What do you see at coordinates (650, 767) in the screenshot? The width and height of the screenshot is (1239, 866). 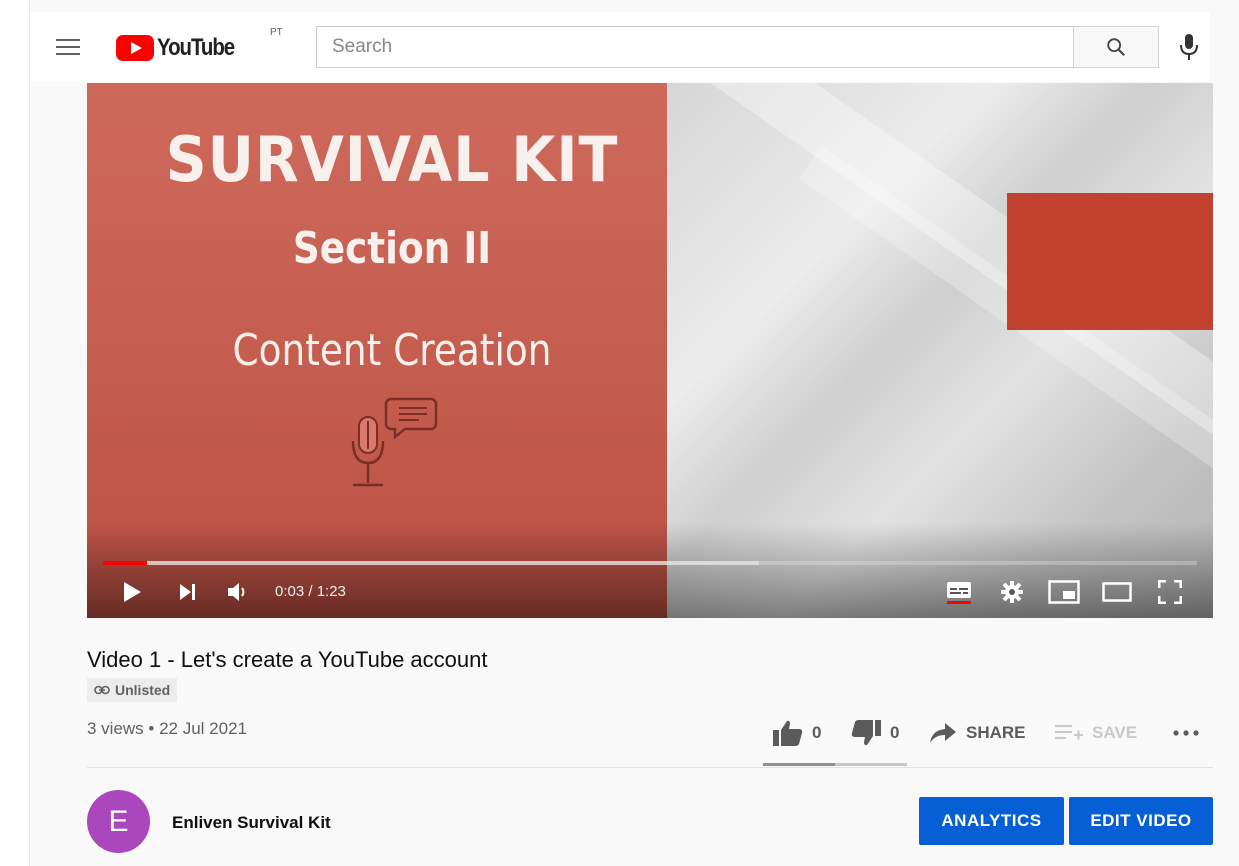 I see `divider` at bounding box center [650, 767].